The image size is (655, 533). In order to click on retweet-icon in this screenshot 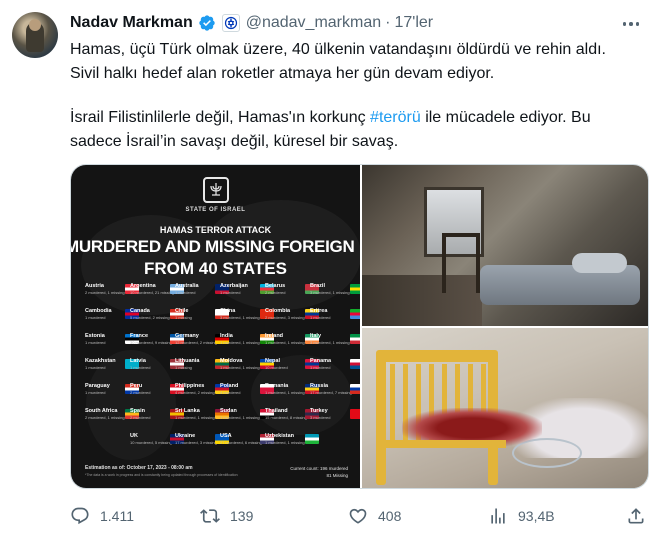, I will do `click(210, 516)`.